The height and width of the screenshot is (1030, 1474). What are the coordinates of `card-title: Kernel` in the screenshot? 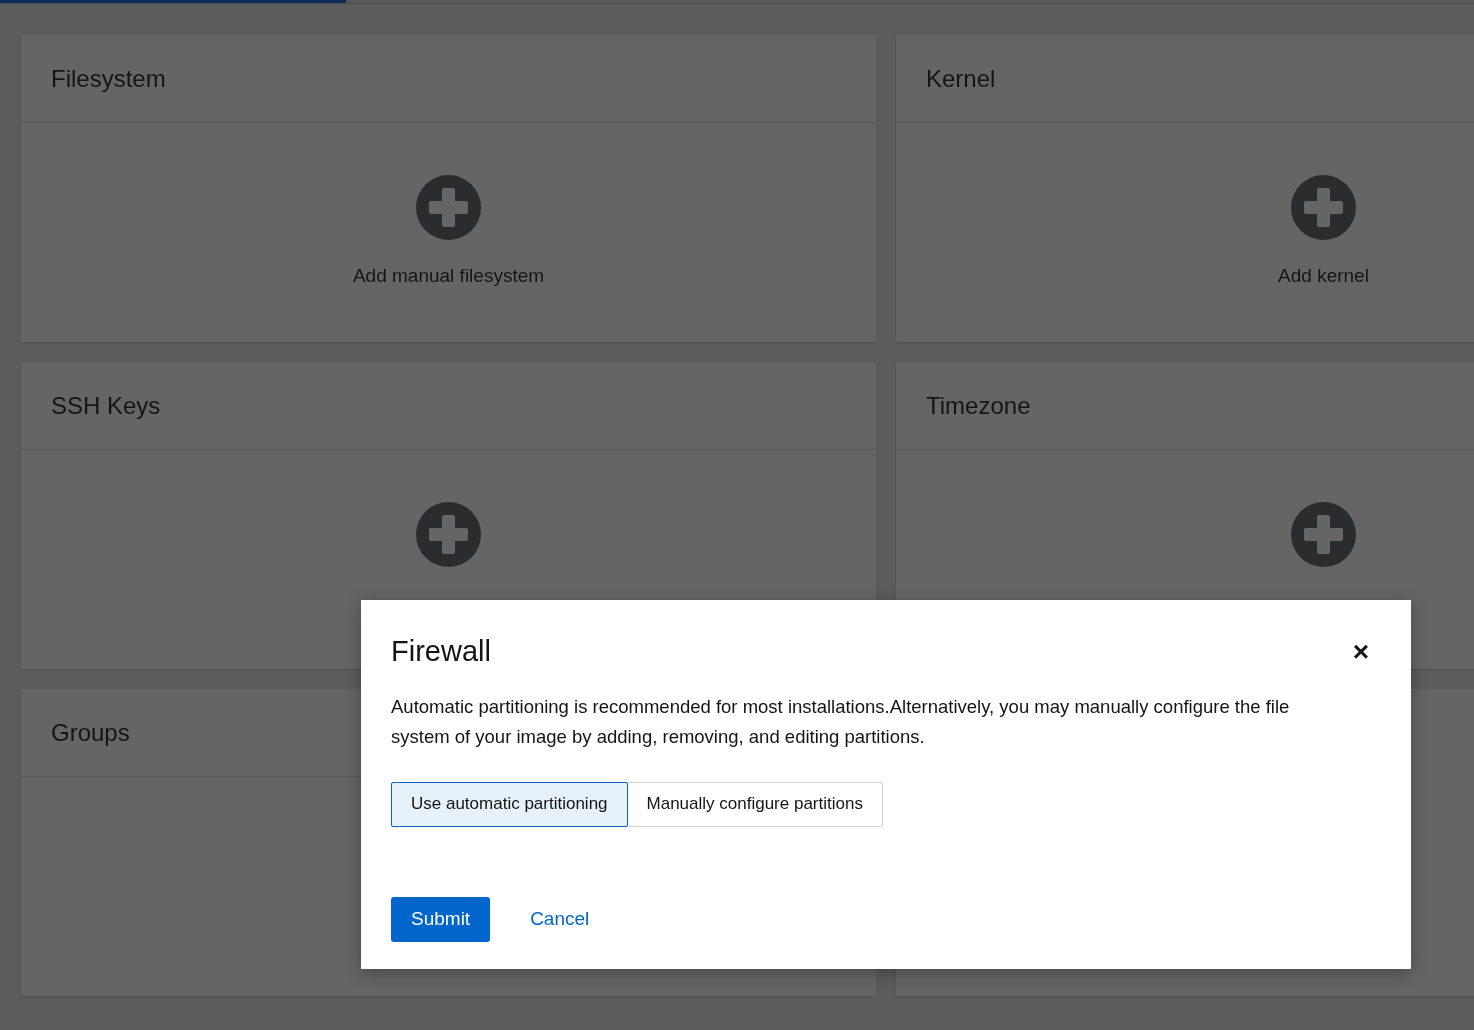 It's located at (961, 78).